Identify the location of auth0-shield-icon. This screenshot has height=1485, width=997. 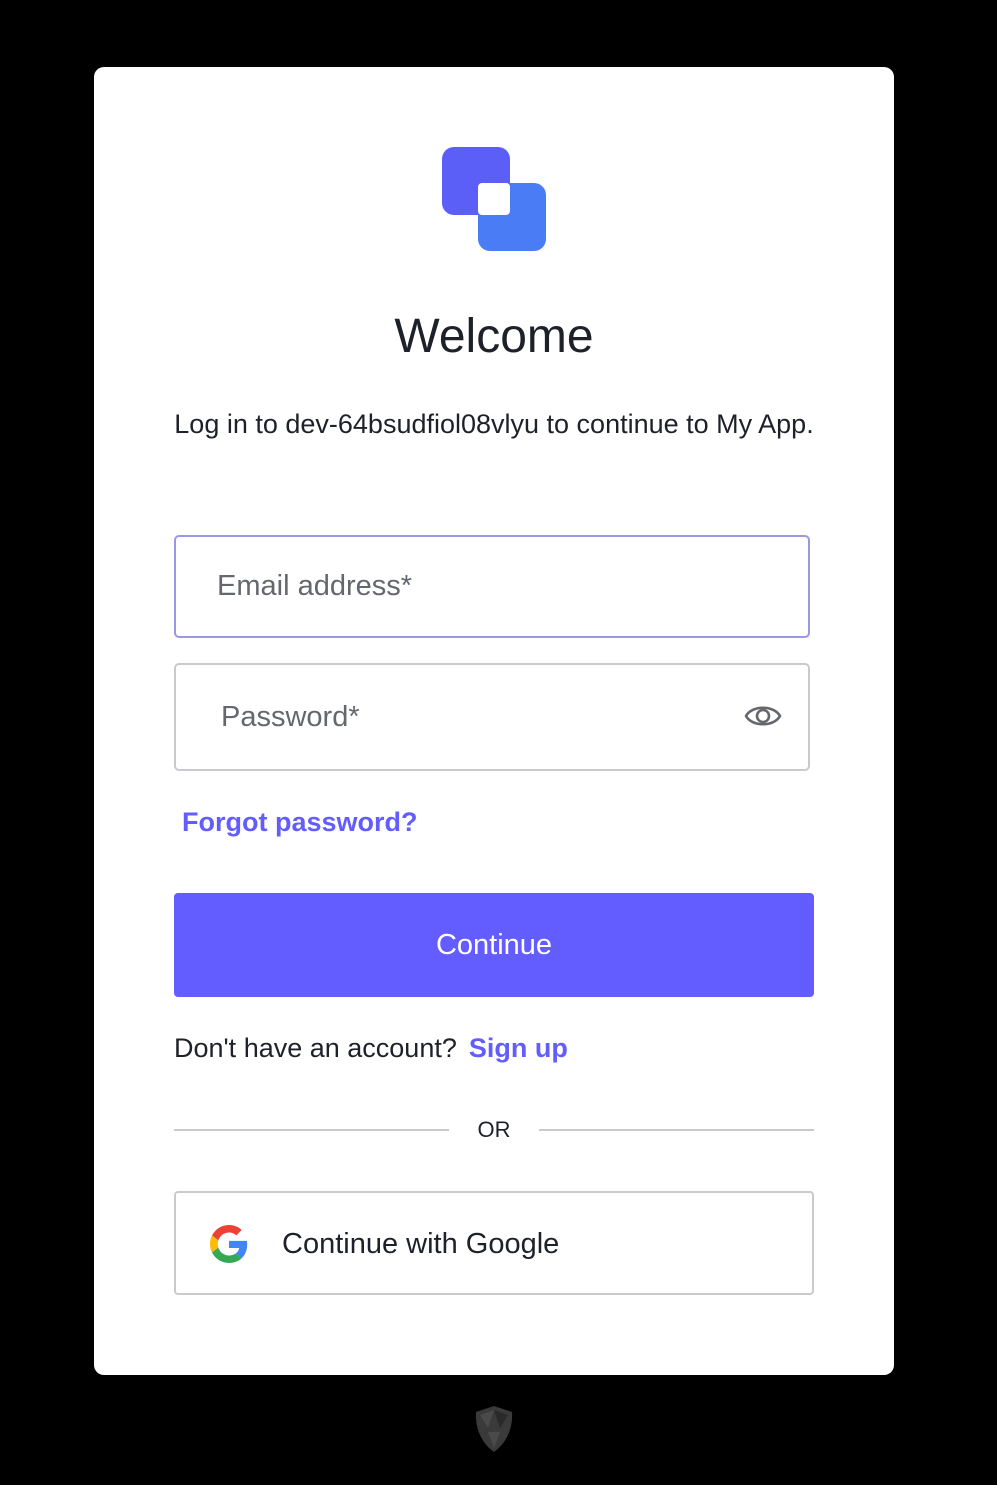
(494, 1429).